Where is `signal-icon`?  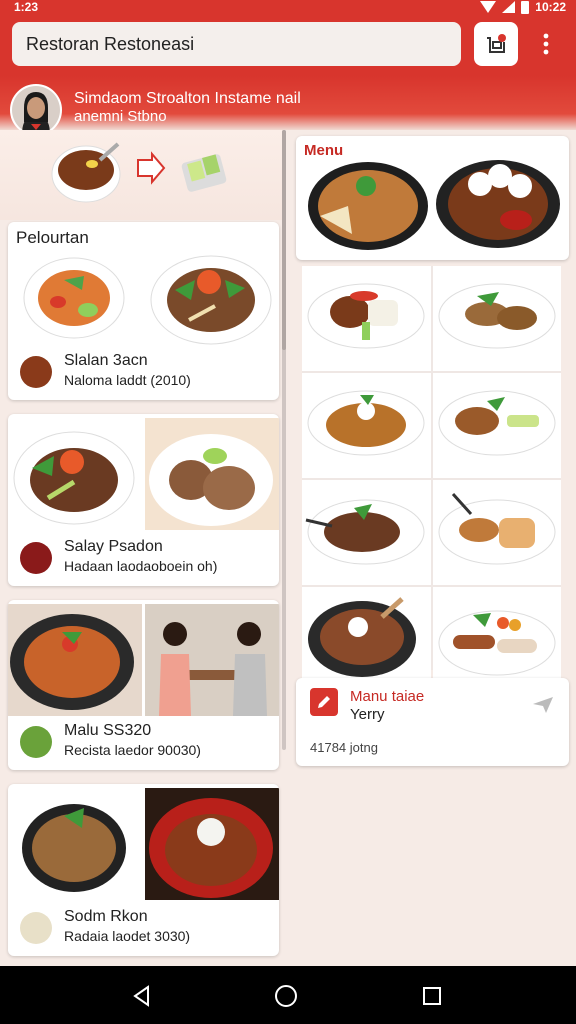
signal-icon is located at coordinates (509, 7).